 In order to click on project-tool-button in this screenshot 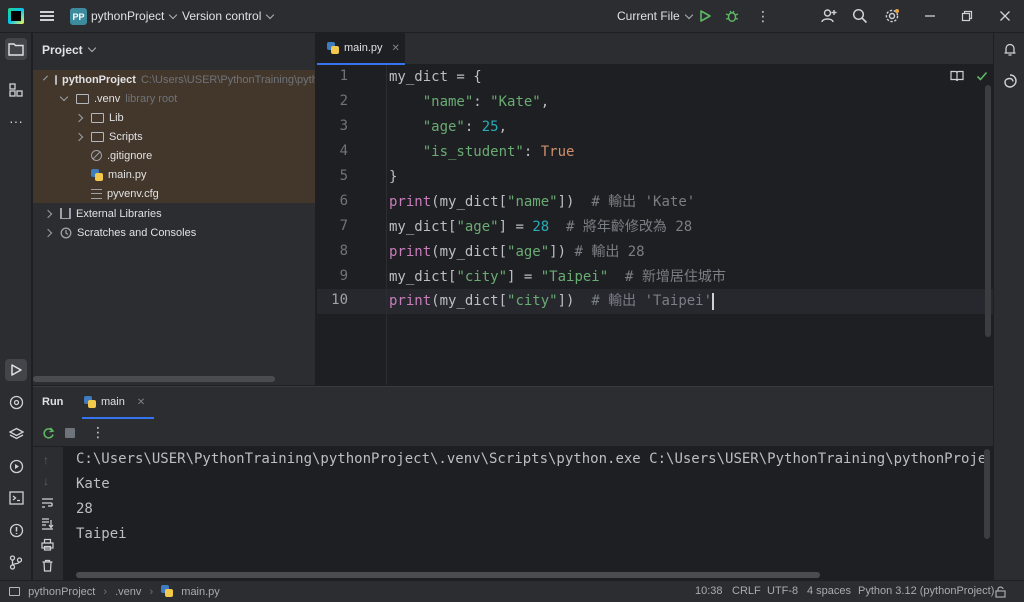, I will do `click(16, 49)`.